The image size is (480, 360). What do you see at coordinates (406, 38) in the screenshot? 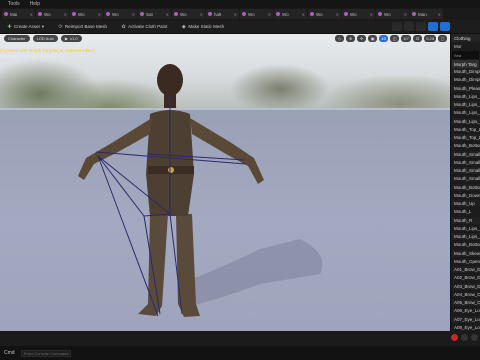
I see `viewport-control-button: 10°` at bounding box center [406, 38].